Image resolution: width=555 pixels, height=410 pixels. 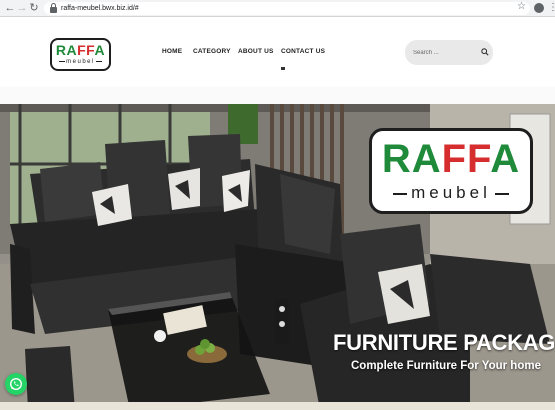 I want to click on arrow-right-icon: →, so click(x=22, y=8).